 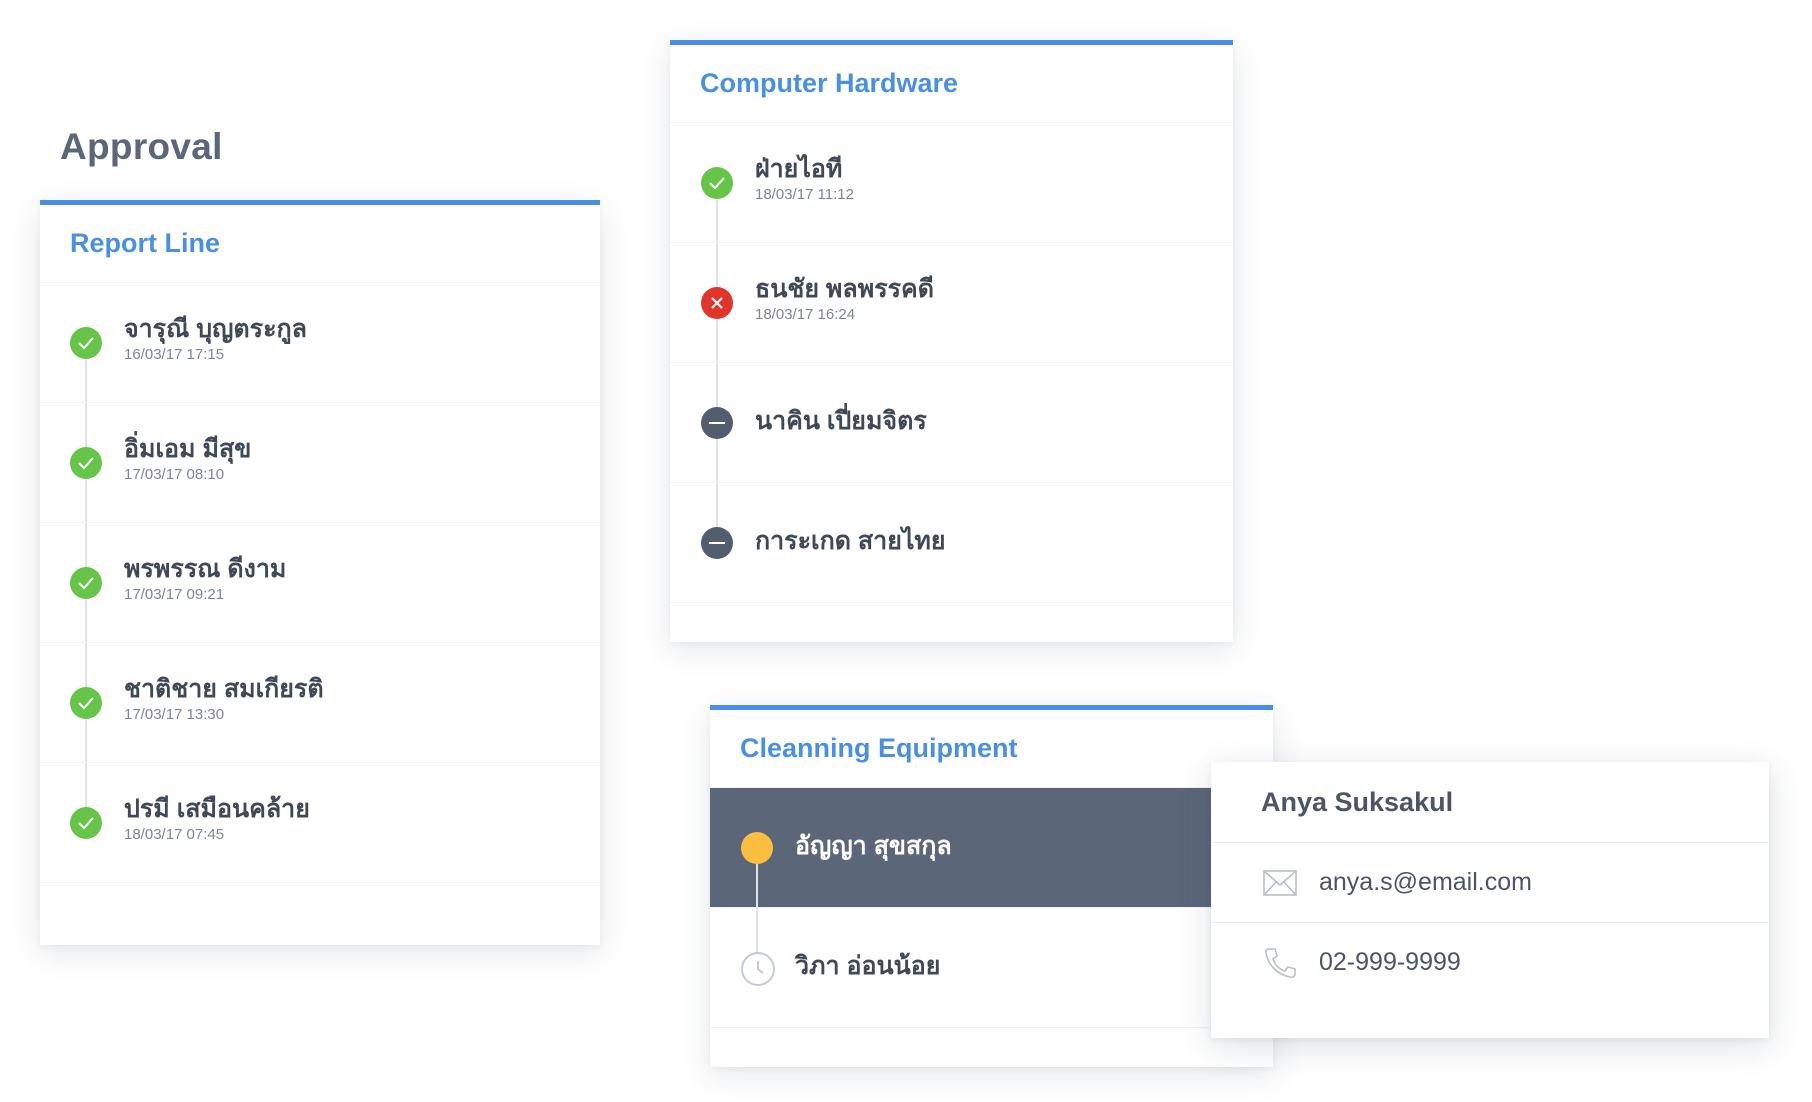 What do you see at coordinates (841, 421) in the screenshot?
I see `approver-name: นาคิน เปี่ยมจิตร` at bounding box center [841, 421].